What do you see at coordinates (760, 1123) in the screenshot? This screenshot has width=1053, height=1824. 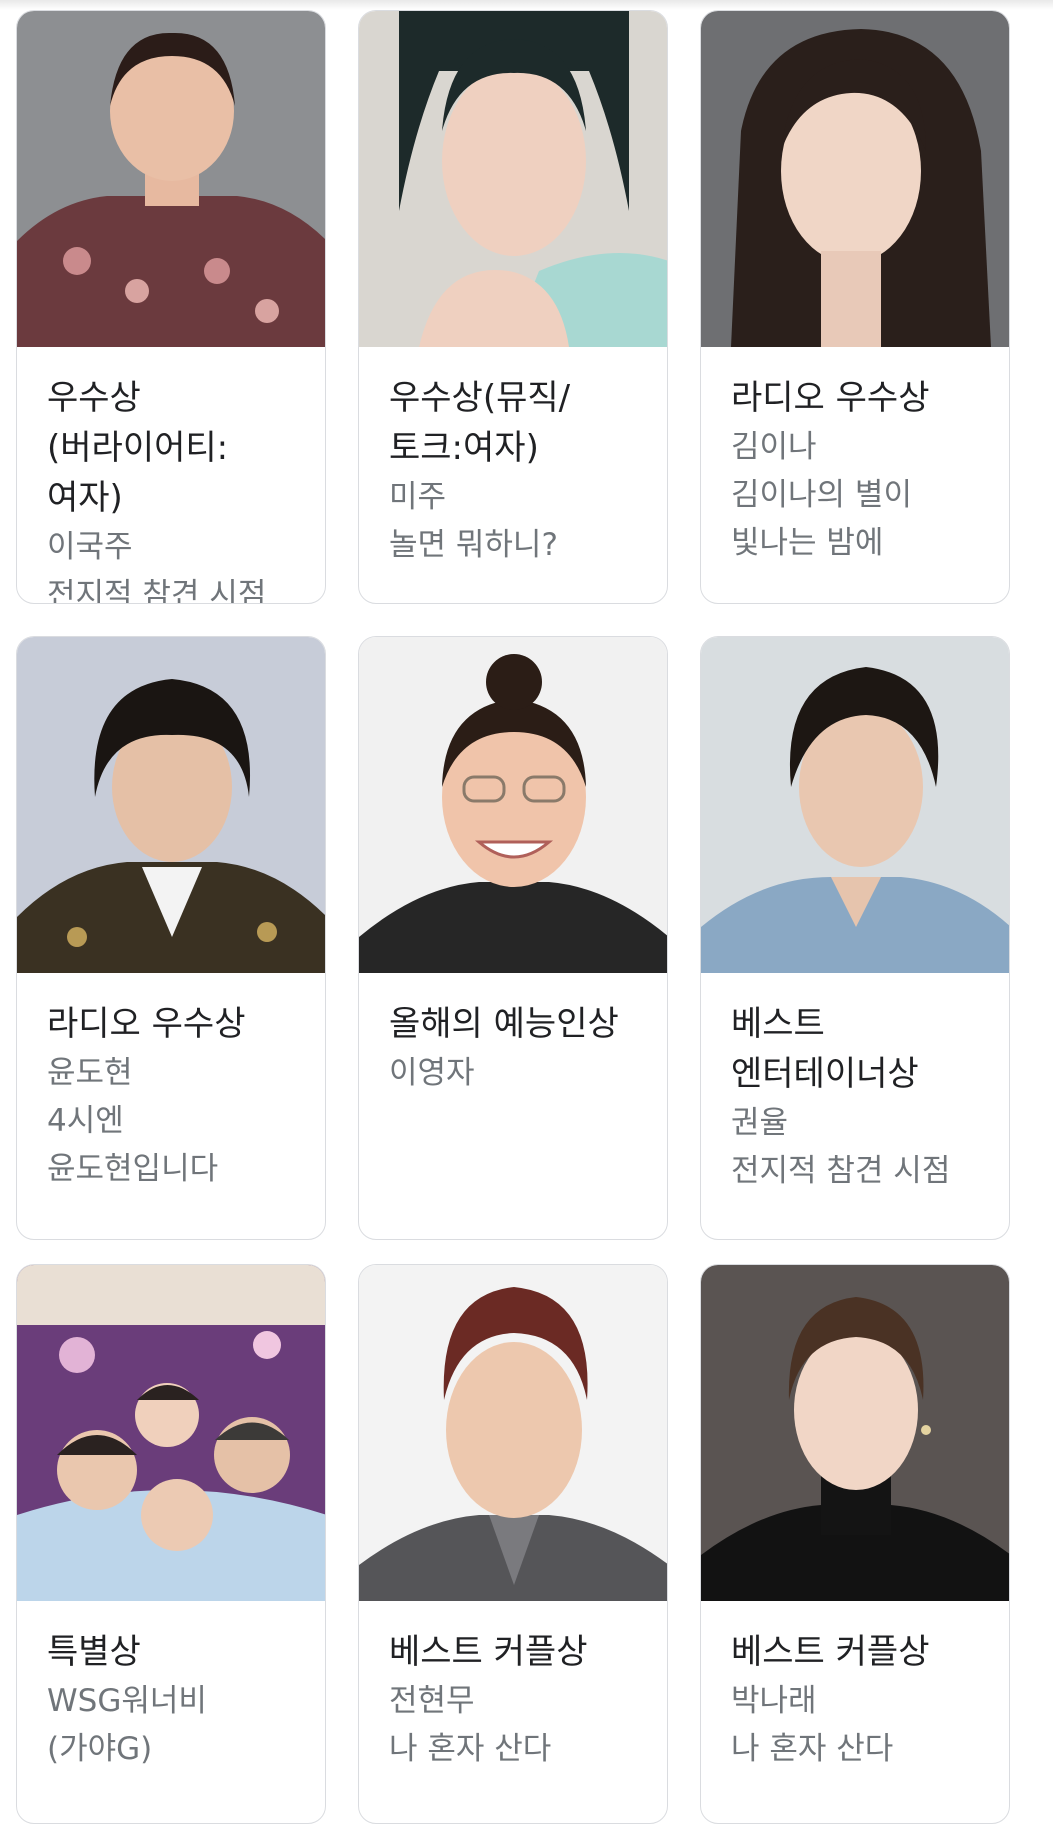 I see `winner-name: 권율` at bounding box center [760, 1123].